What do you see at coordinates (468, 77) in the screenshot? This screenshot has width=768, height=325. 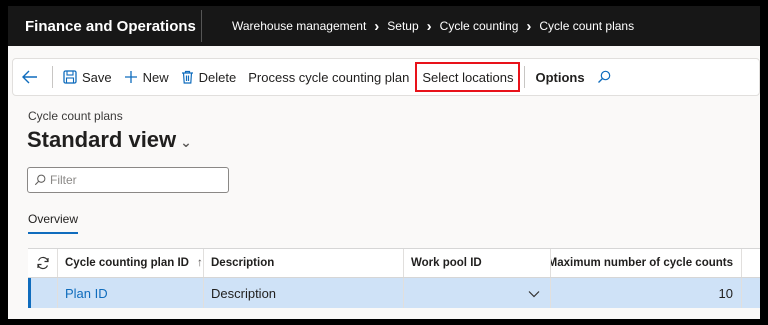 I see `select-locations-button: Select locations` at bounding box center [468, 77].